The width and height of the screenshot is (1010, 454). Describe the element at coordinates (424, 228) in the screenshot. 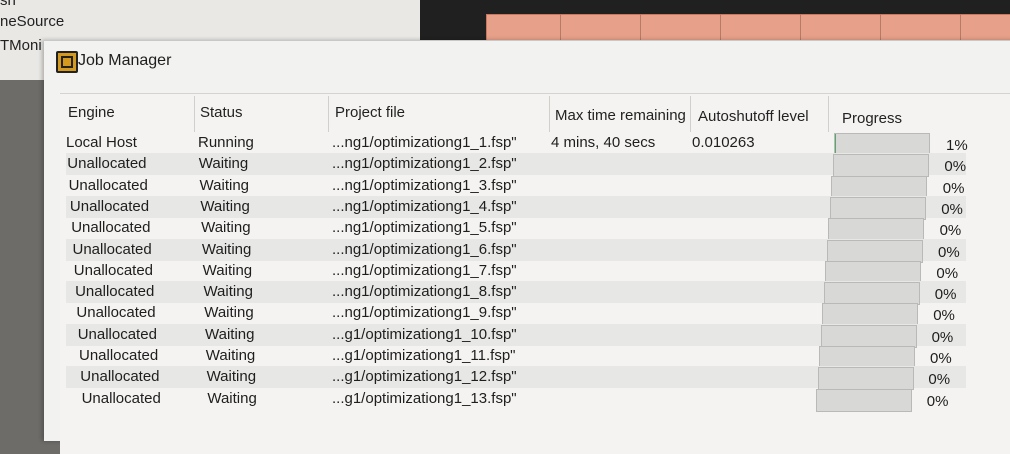

I see `project-file-cell: ...ng1/optimizationg1_5.fsp"` at that location.